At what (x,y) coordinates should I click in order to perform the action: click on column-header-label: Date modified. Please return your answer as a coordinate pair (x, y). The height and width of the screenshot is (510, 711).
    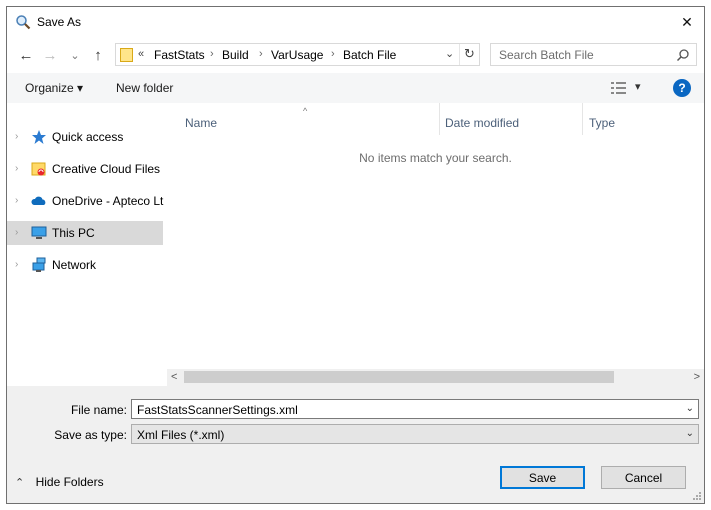
    Looking at the image, I should click on (482, 123).